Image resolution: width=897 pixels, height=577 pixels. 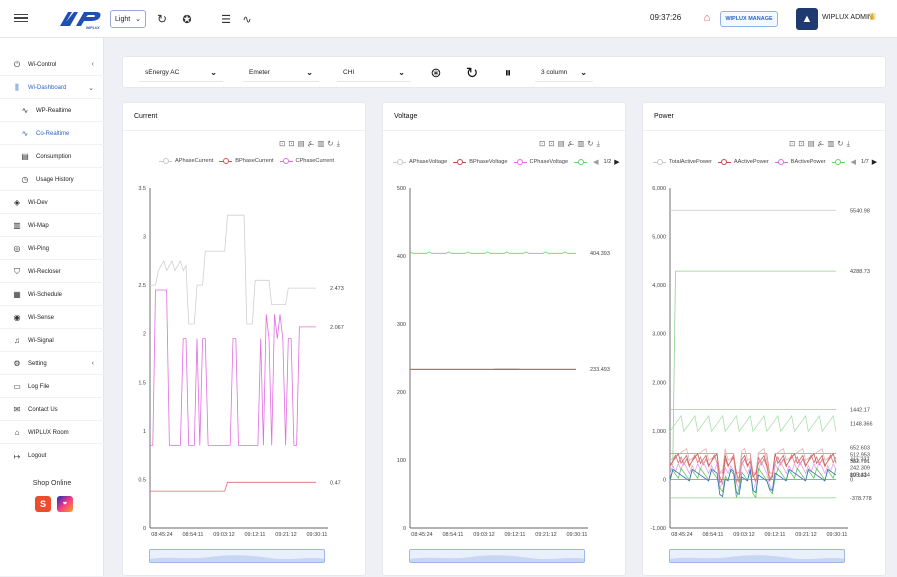 I want to click on sliders-icon: ☰, so click(x=226, y=19).